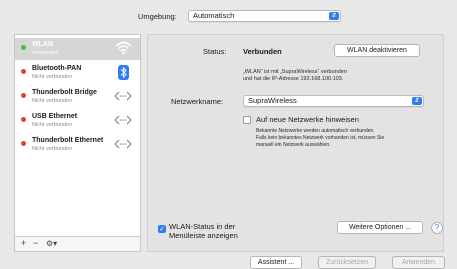 The width and height of the screenshot is (457, 269). What do you see at coordinates (247, 120) in the screenshot?
I see `ask-join-checkbox` at bounding box center [247, 120].